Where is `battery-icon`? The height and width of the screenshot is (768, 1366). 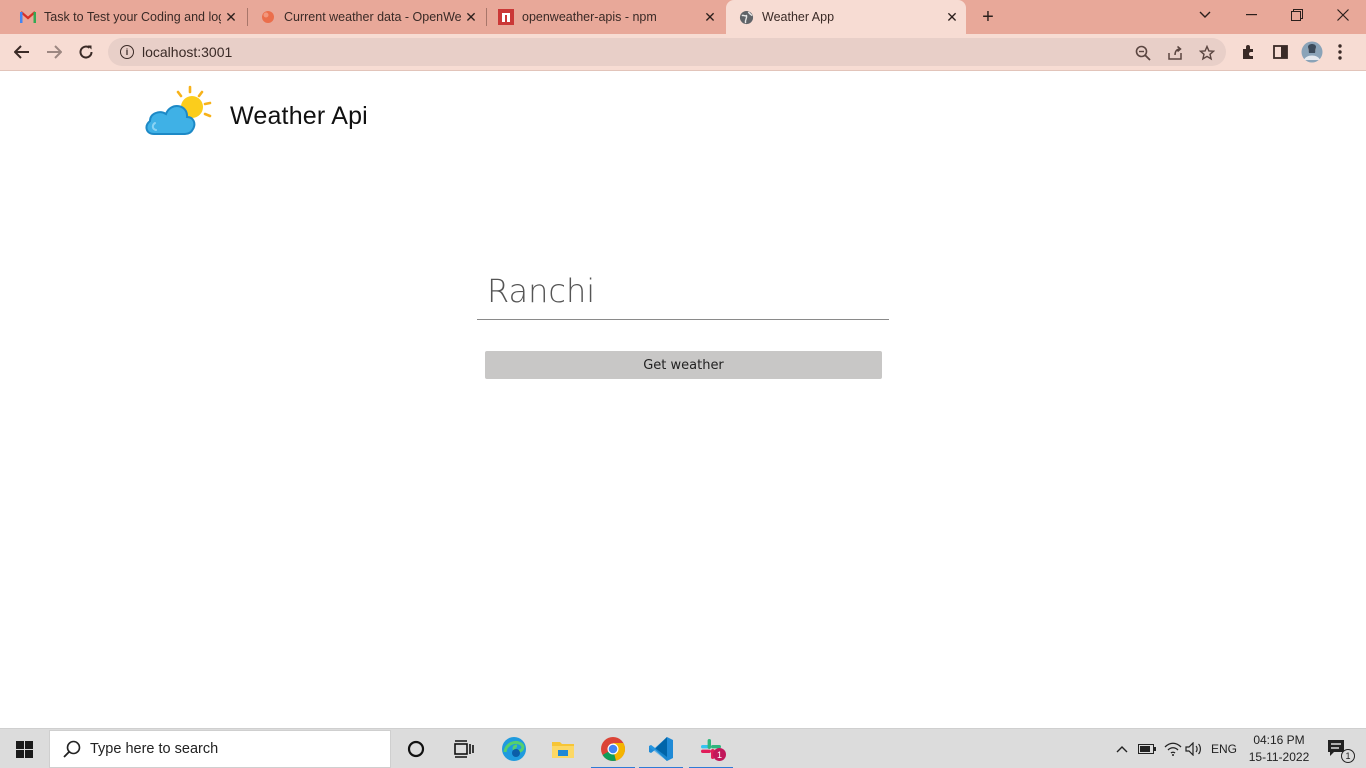 battery-icon is located at coordinates (1147, 748).